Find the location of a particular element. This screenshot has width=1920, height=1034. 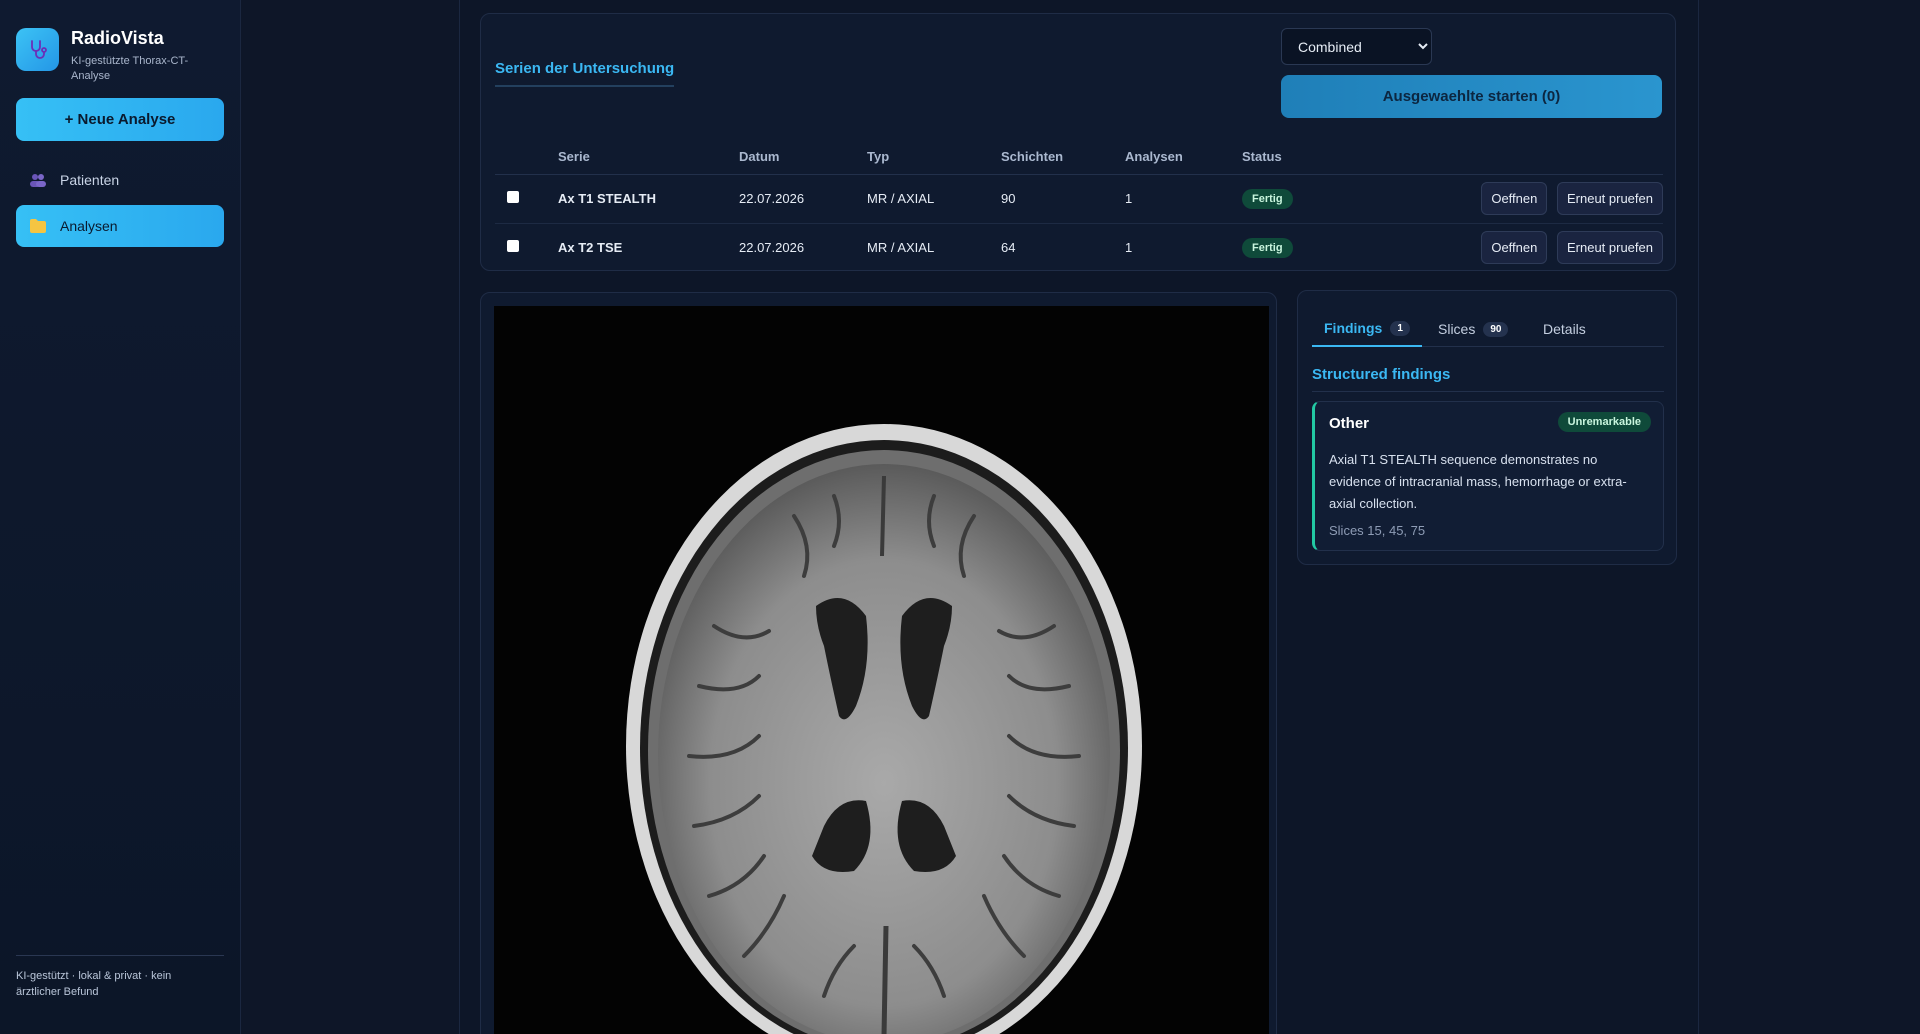

tab-slices: Slices 90 is located at coordinates (1473, 329).